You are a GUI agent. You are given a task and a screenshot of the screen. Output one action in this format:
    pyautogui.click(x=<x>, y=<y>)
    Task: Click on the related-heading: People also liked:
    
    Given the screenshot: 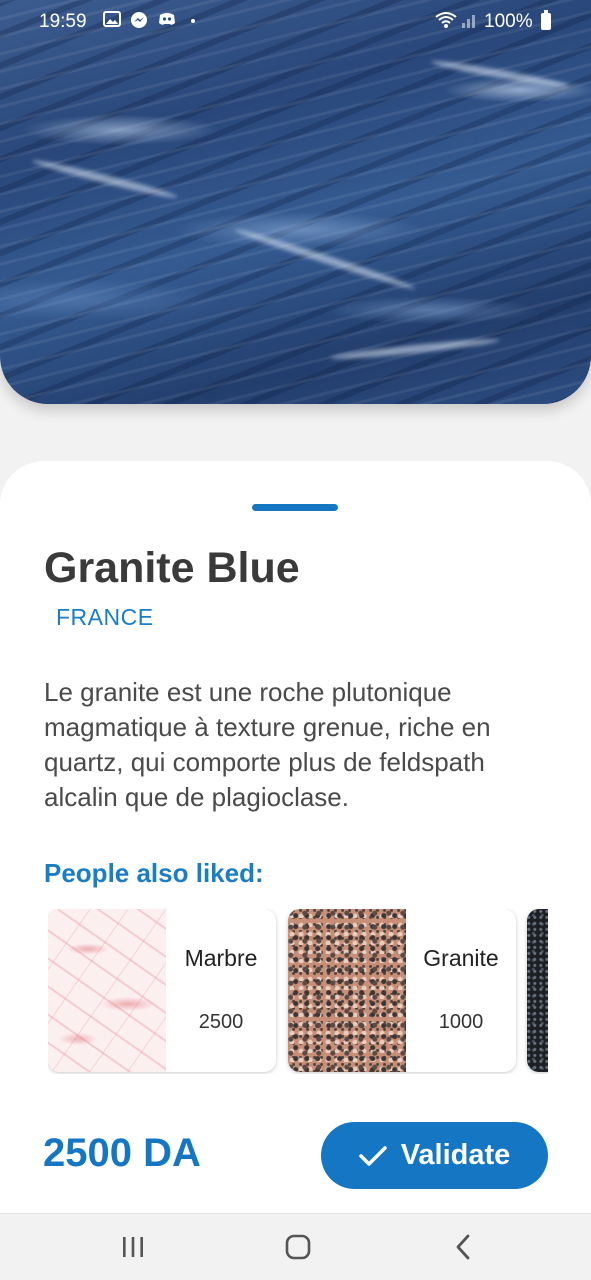 What is the action you would take?
    pyautogui.click(x=154, y=873)
    